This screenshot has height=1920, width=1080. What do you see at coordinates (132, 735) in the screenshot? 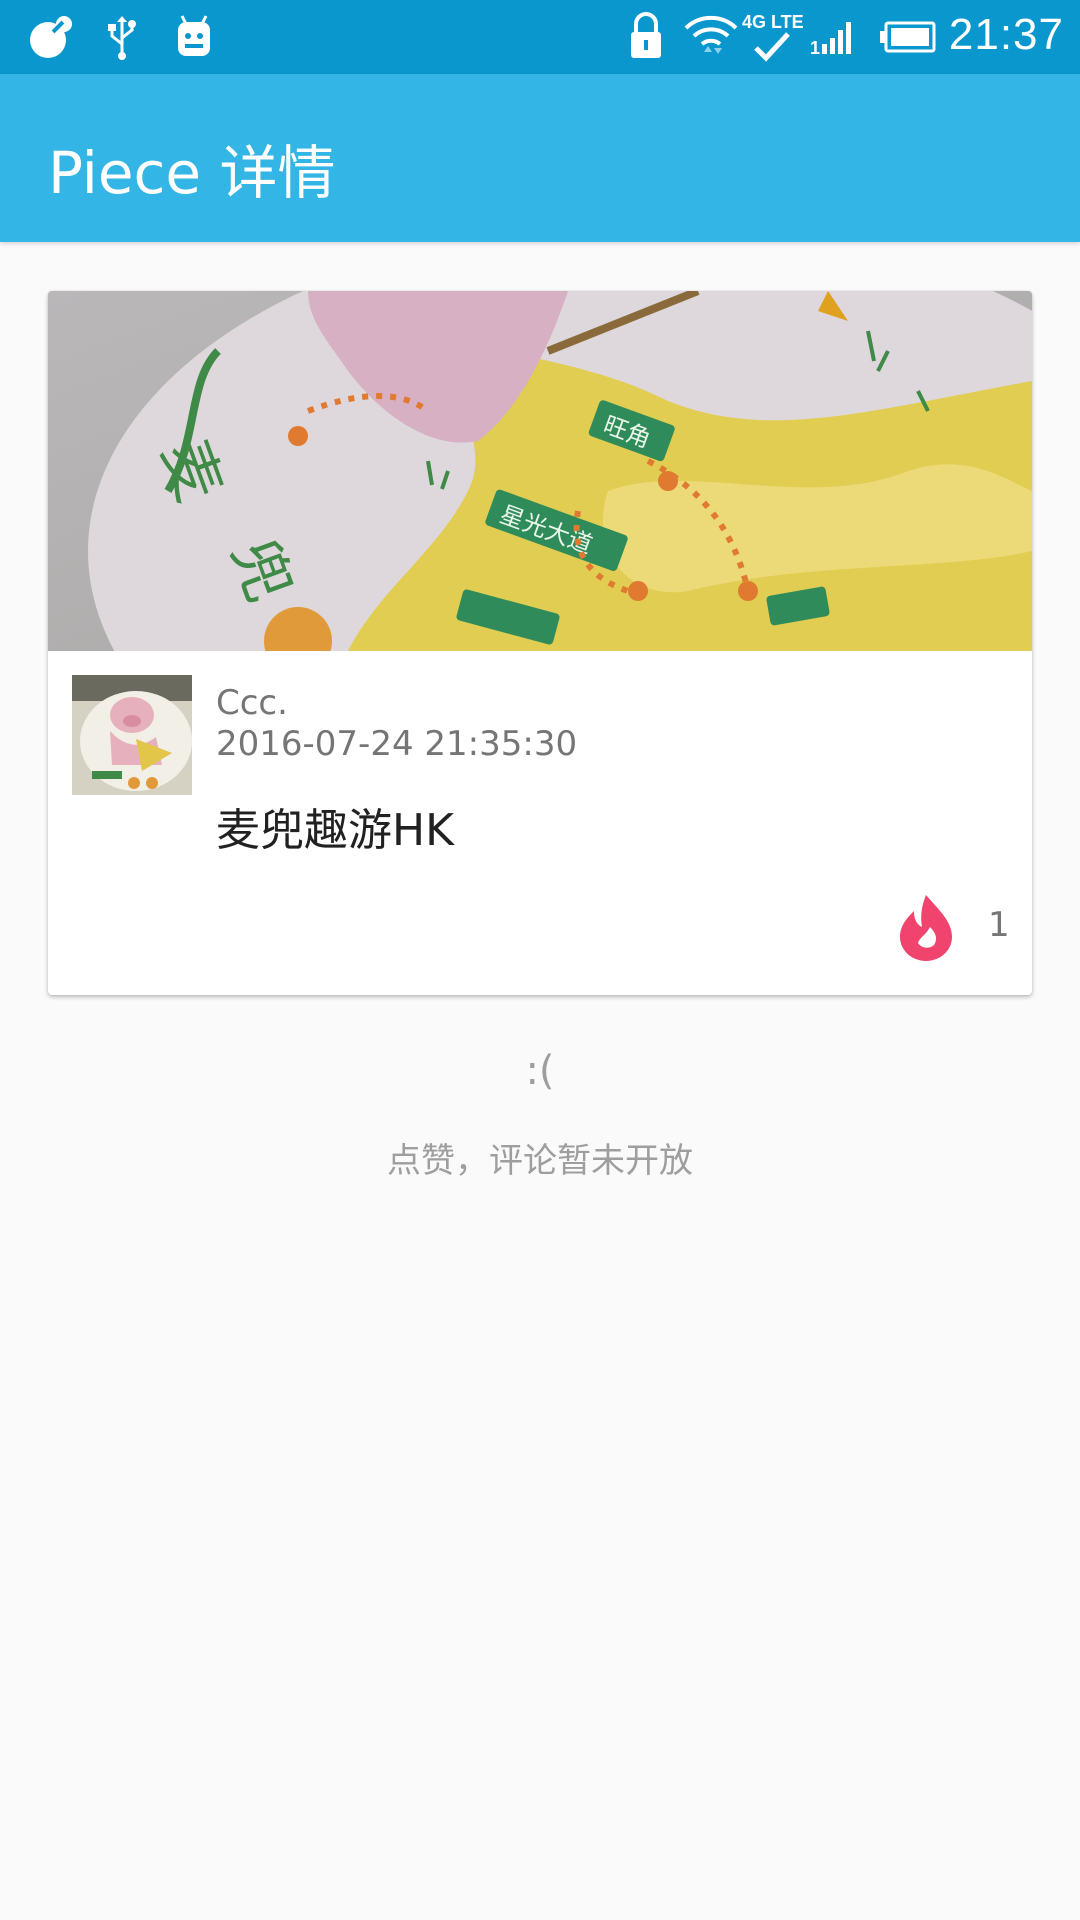
I see `avatar` at bounding box center [132, 735].